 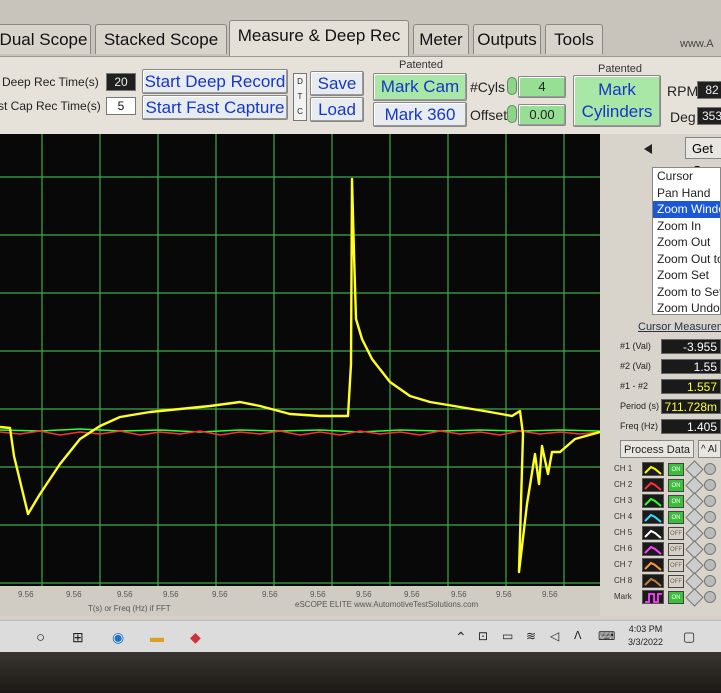 I want to click on website-label: www.A, so click(x=697, y=44).